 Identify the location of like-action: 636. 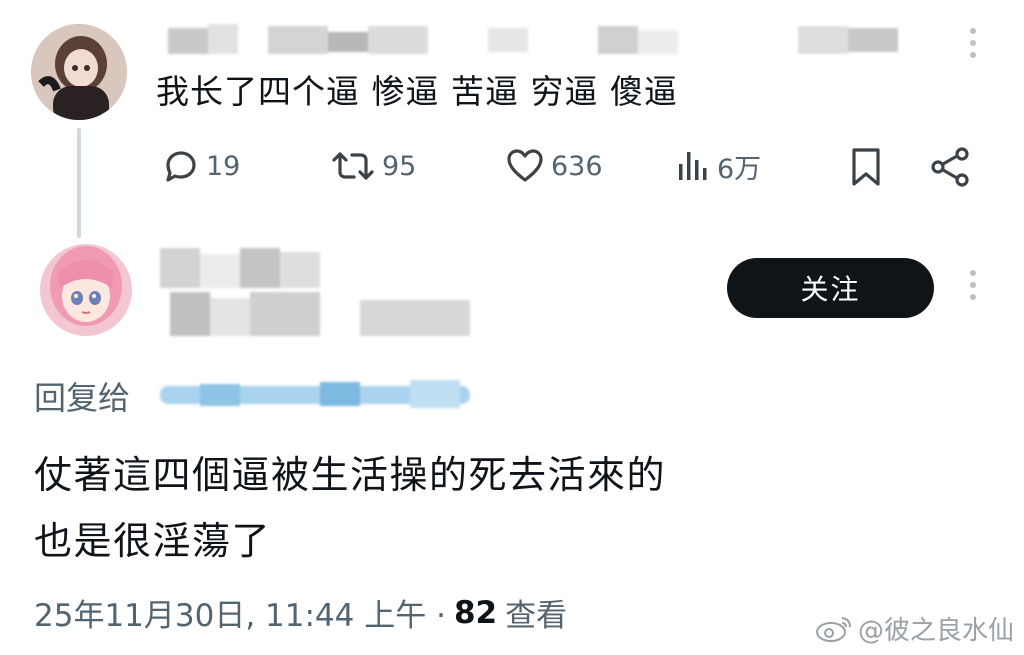
(554, 166).